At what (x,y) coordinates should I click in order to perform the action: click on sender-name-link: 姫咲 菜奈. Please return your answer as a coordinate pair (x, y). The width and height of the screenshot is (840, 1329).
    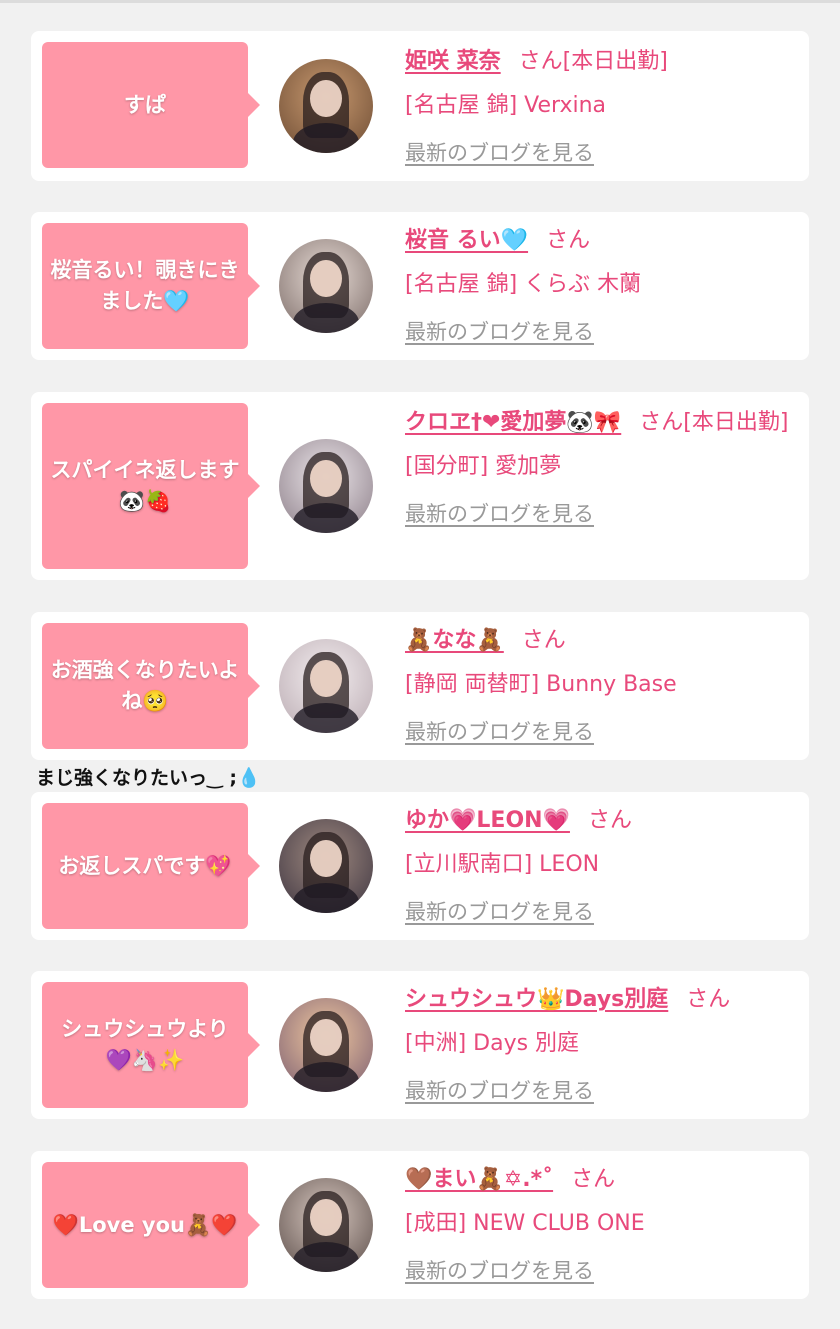
    Looking at the image, I should click on (453, 61).